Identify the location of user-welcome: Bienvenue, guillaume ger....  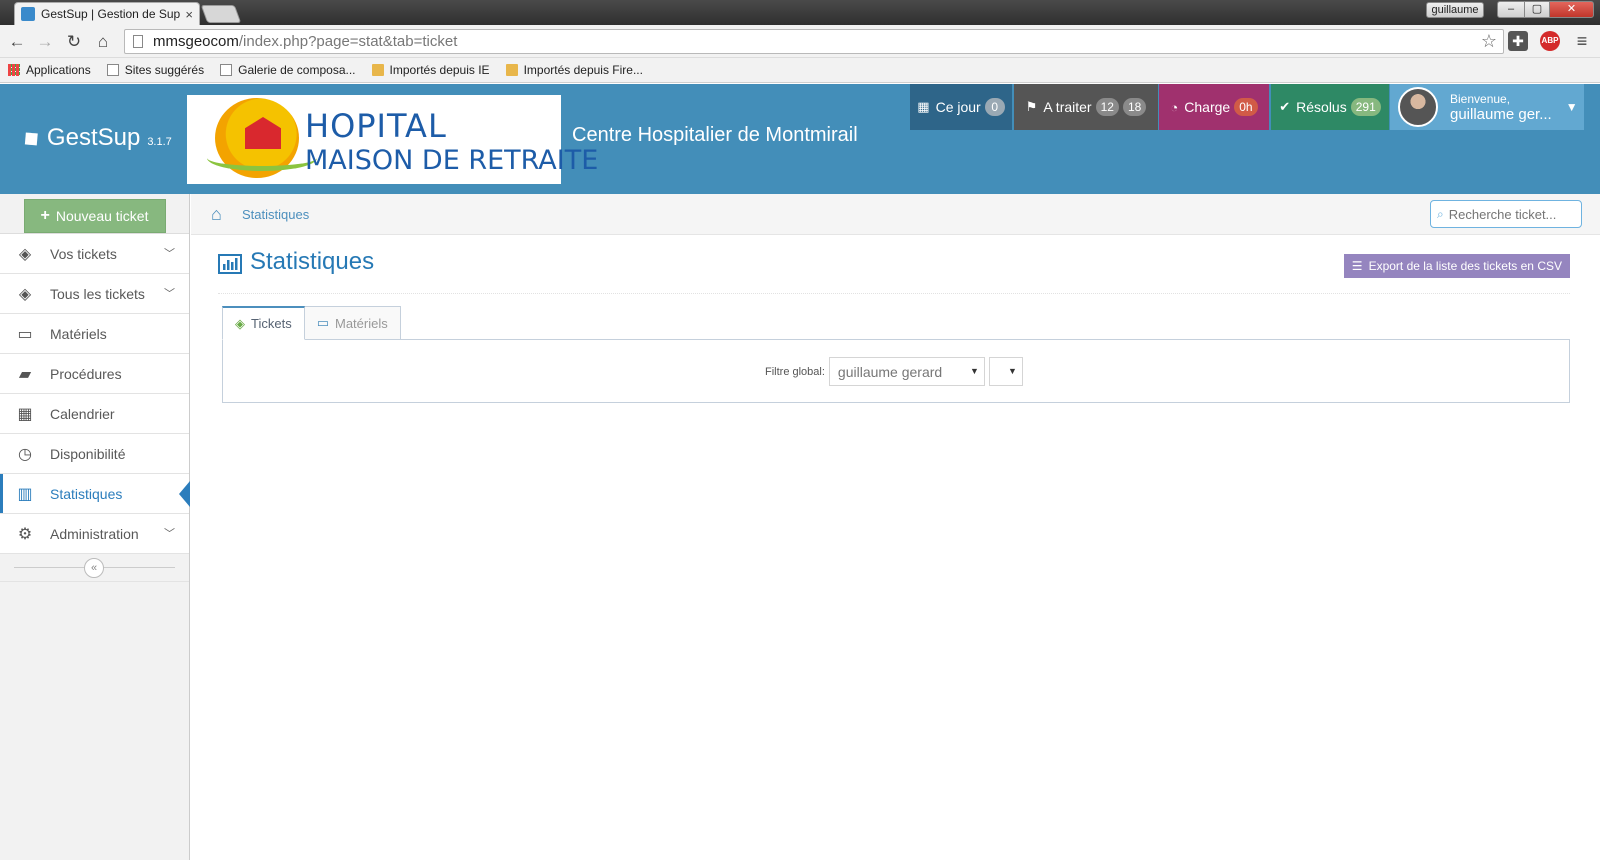
(1501, 107).